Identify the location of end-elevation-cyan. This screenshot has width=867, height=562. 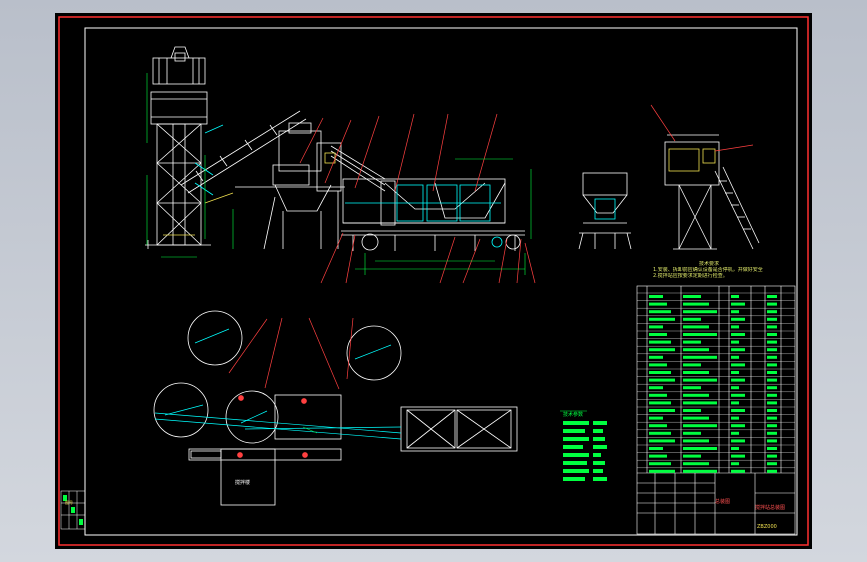
(605, 209).